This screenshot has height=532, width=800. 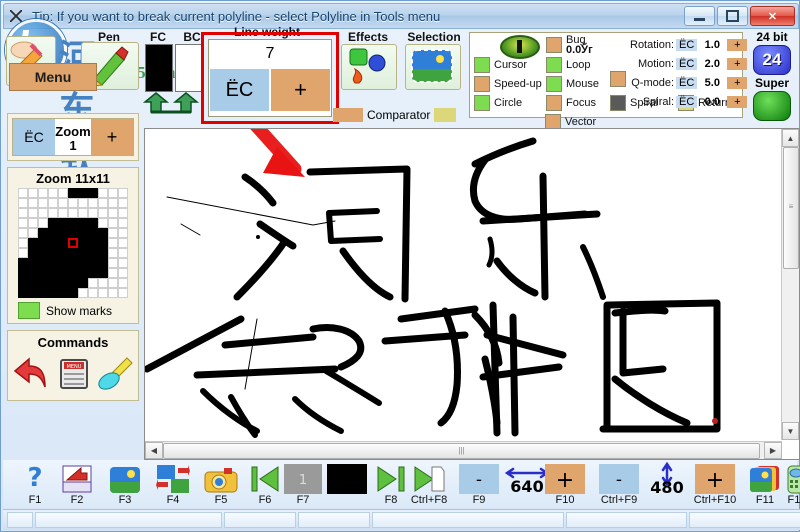 I want to click on flag-loop-swatch, so click(x=554, y=65).